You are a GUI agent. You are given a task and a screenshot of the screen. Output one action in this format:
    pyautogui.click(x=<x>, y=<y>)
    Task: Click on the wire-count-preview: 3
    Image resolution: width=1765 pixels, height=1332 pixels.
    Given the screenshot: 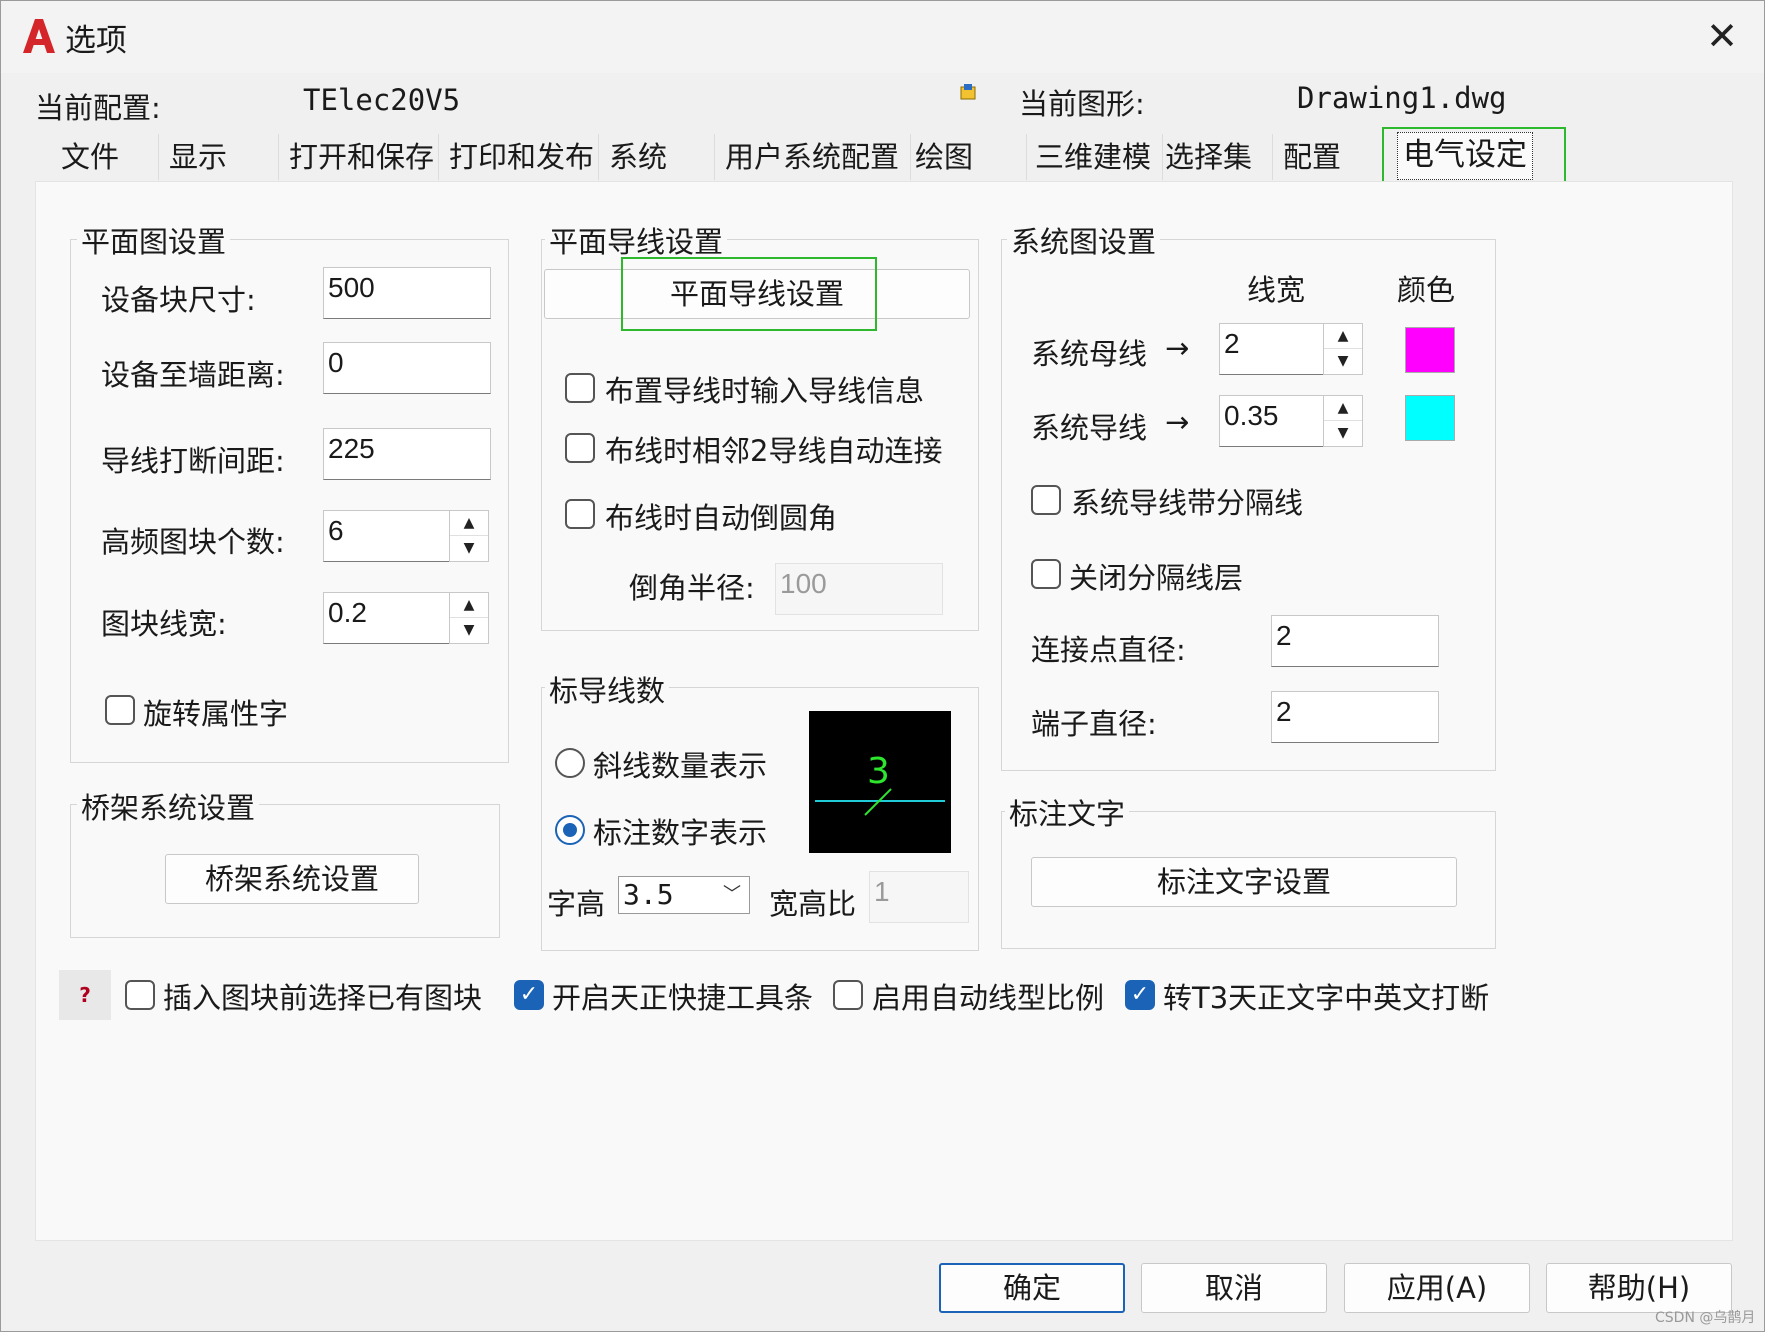 What is the action you would take?
    pyautogui.click(x=880, y=782)
    